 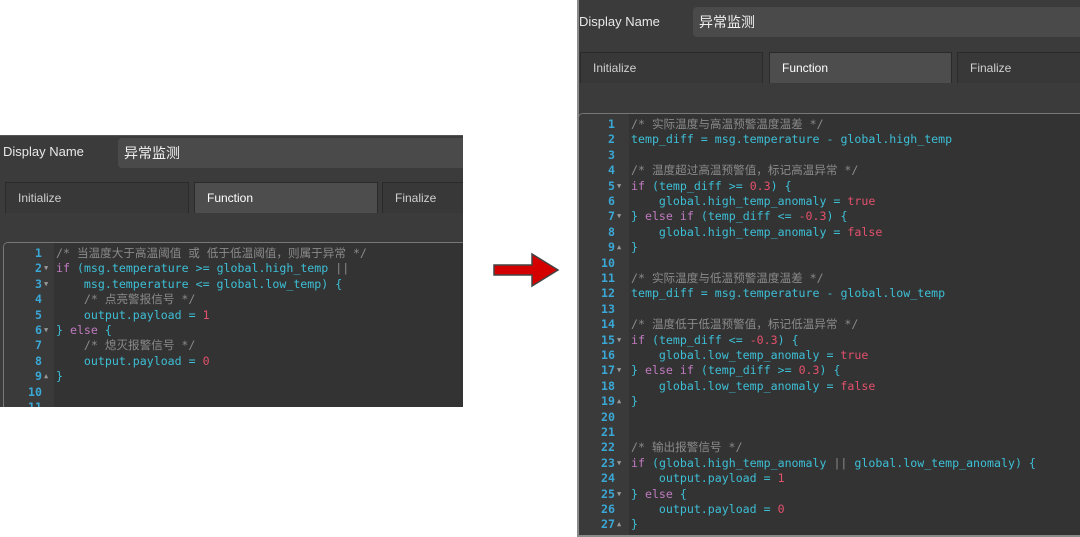 I want to click on code-line: 7 /* 熄灭报警信号 */, so click(x=233, y=345).